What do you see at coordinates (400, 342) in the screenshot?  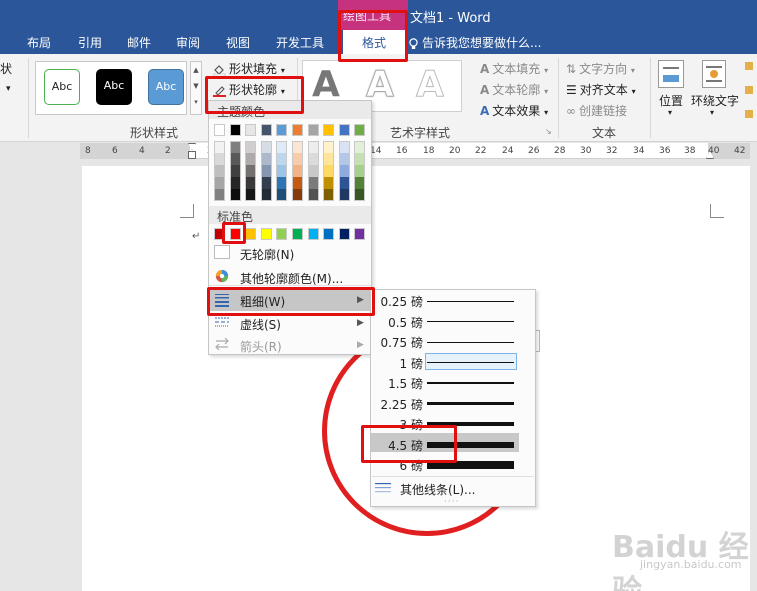 I see `weight-option-label: 0.75 磅` at bounding box center [400, 342].